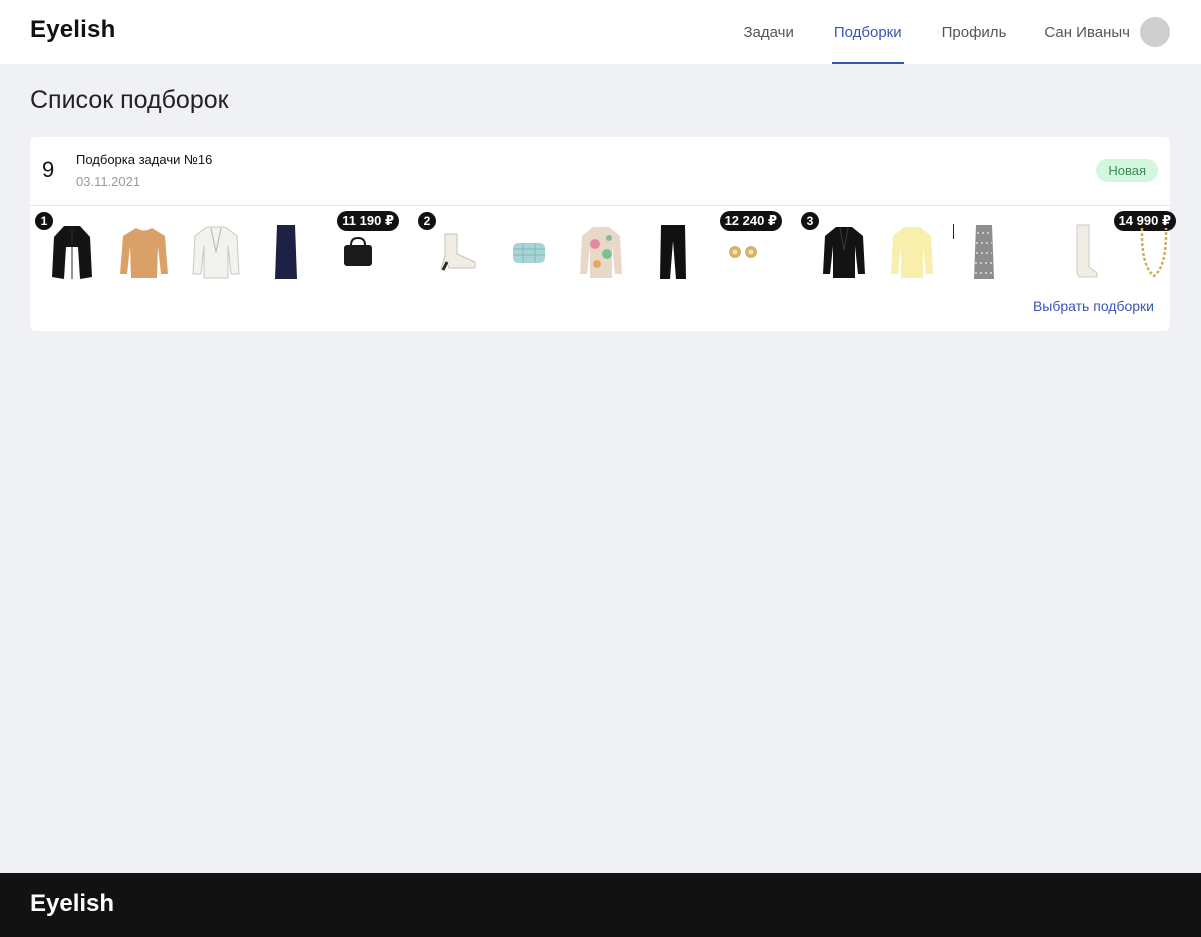 This screenshot has height=937, width=1201. What do you see at coordinates (144, 252) in the screenshot?
I see `beige-sweater-icon` at bounding box center [144, 252].